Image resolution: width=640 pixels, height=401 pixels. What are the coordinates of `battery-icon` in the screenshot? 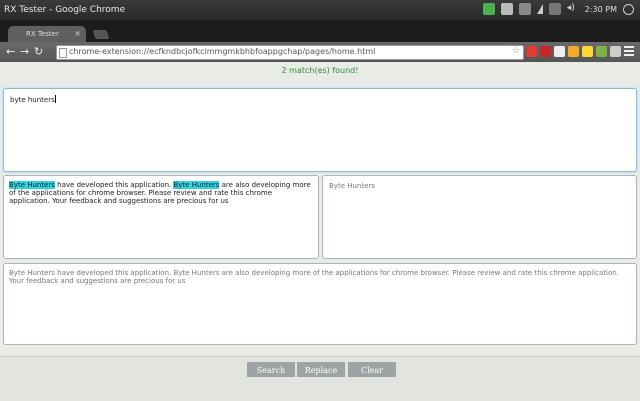 It's located at (524, 9).